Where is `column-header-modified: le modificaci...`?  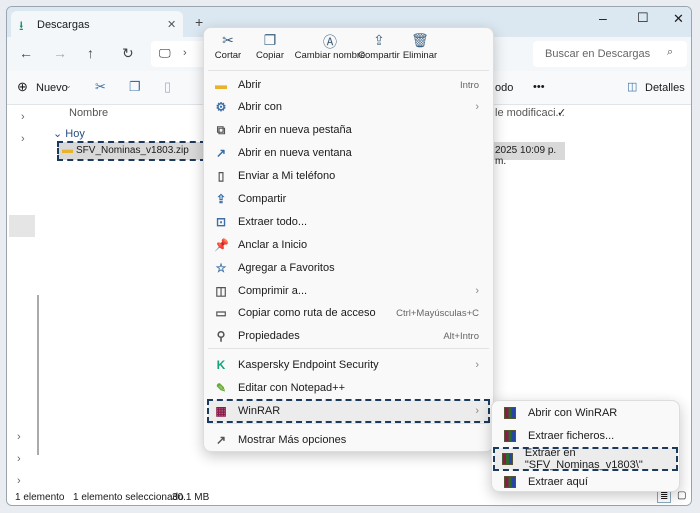 column-header-modified: le modificaci... is located at coordinates (530, 113).